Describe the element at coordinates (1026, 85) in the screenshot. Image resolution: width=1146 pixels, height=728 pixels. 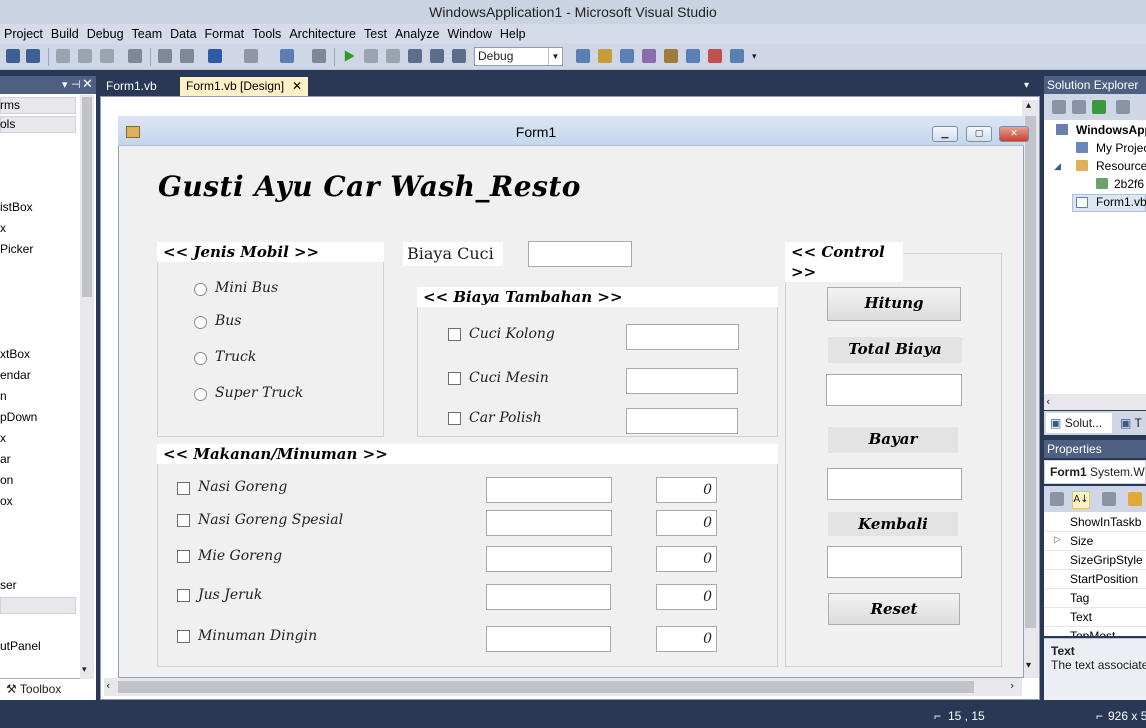
I see `tab-dropdown-icon: ▾` at that location.